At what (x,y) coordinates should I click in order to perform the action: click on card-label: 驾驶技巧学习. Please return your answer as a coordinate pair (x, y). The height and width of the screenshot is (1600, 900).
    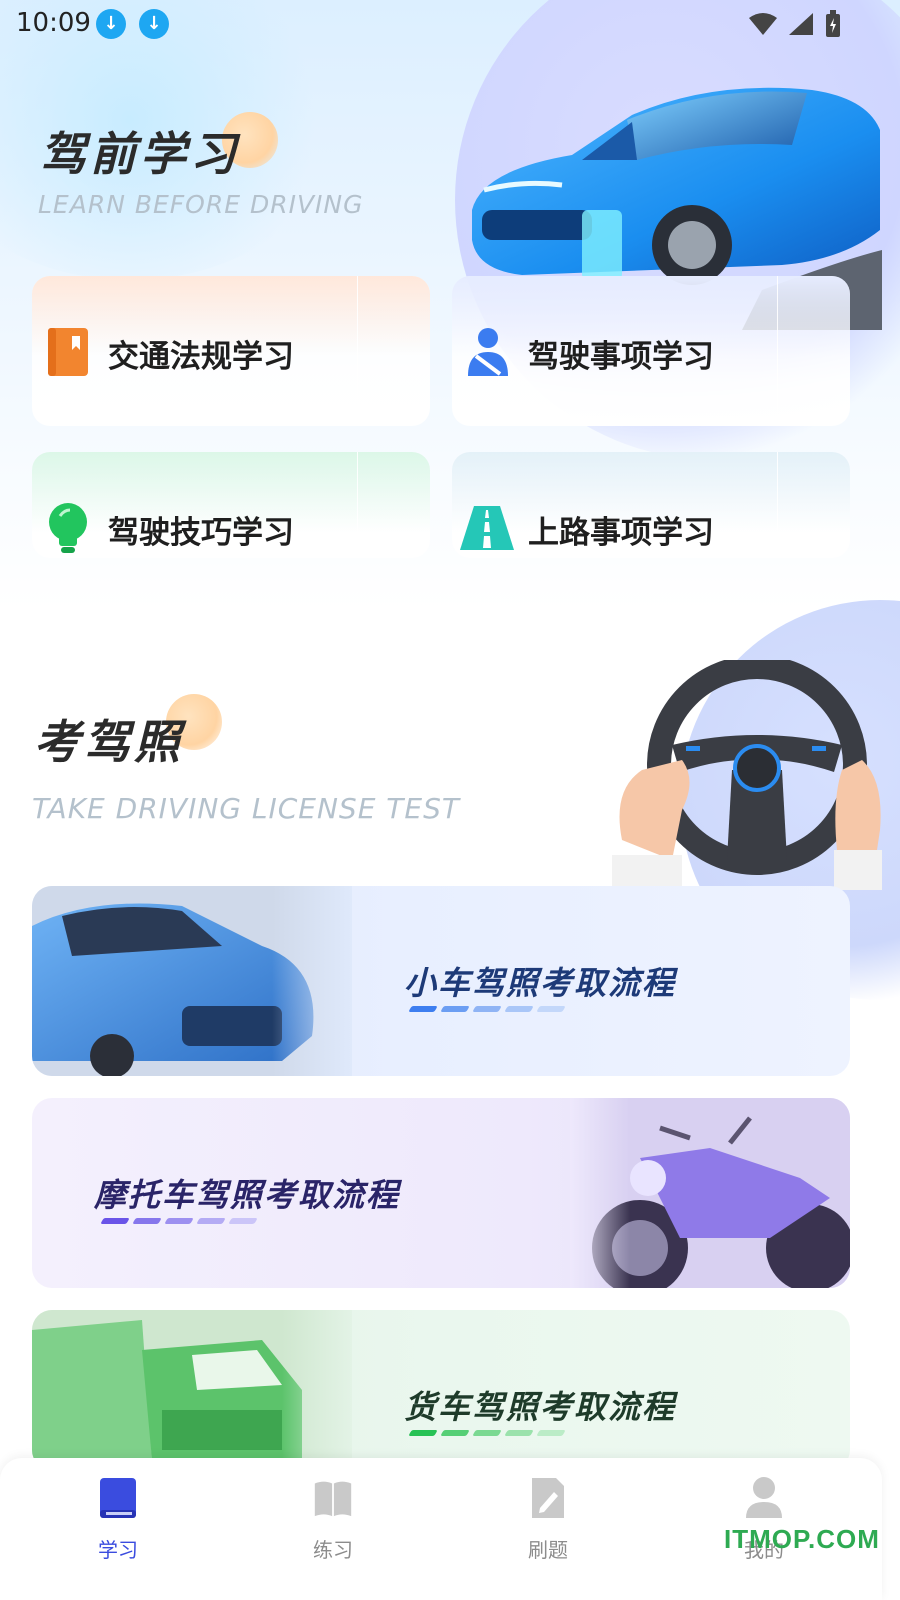
    Looking at the image, I should click on (201, 533).